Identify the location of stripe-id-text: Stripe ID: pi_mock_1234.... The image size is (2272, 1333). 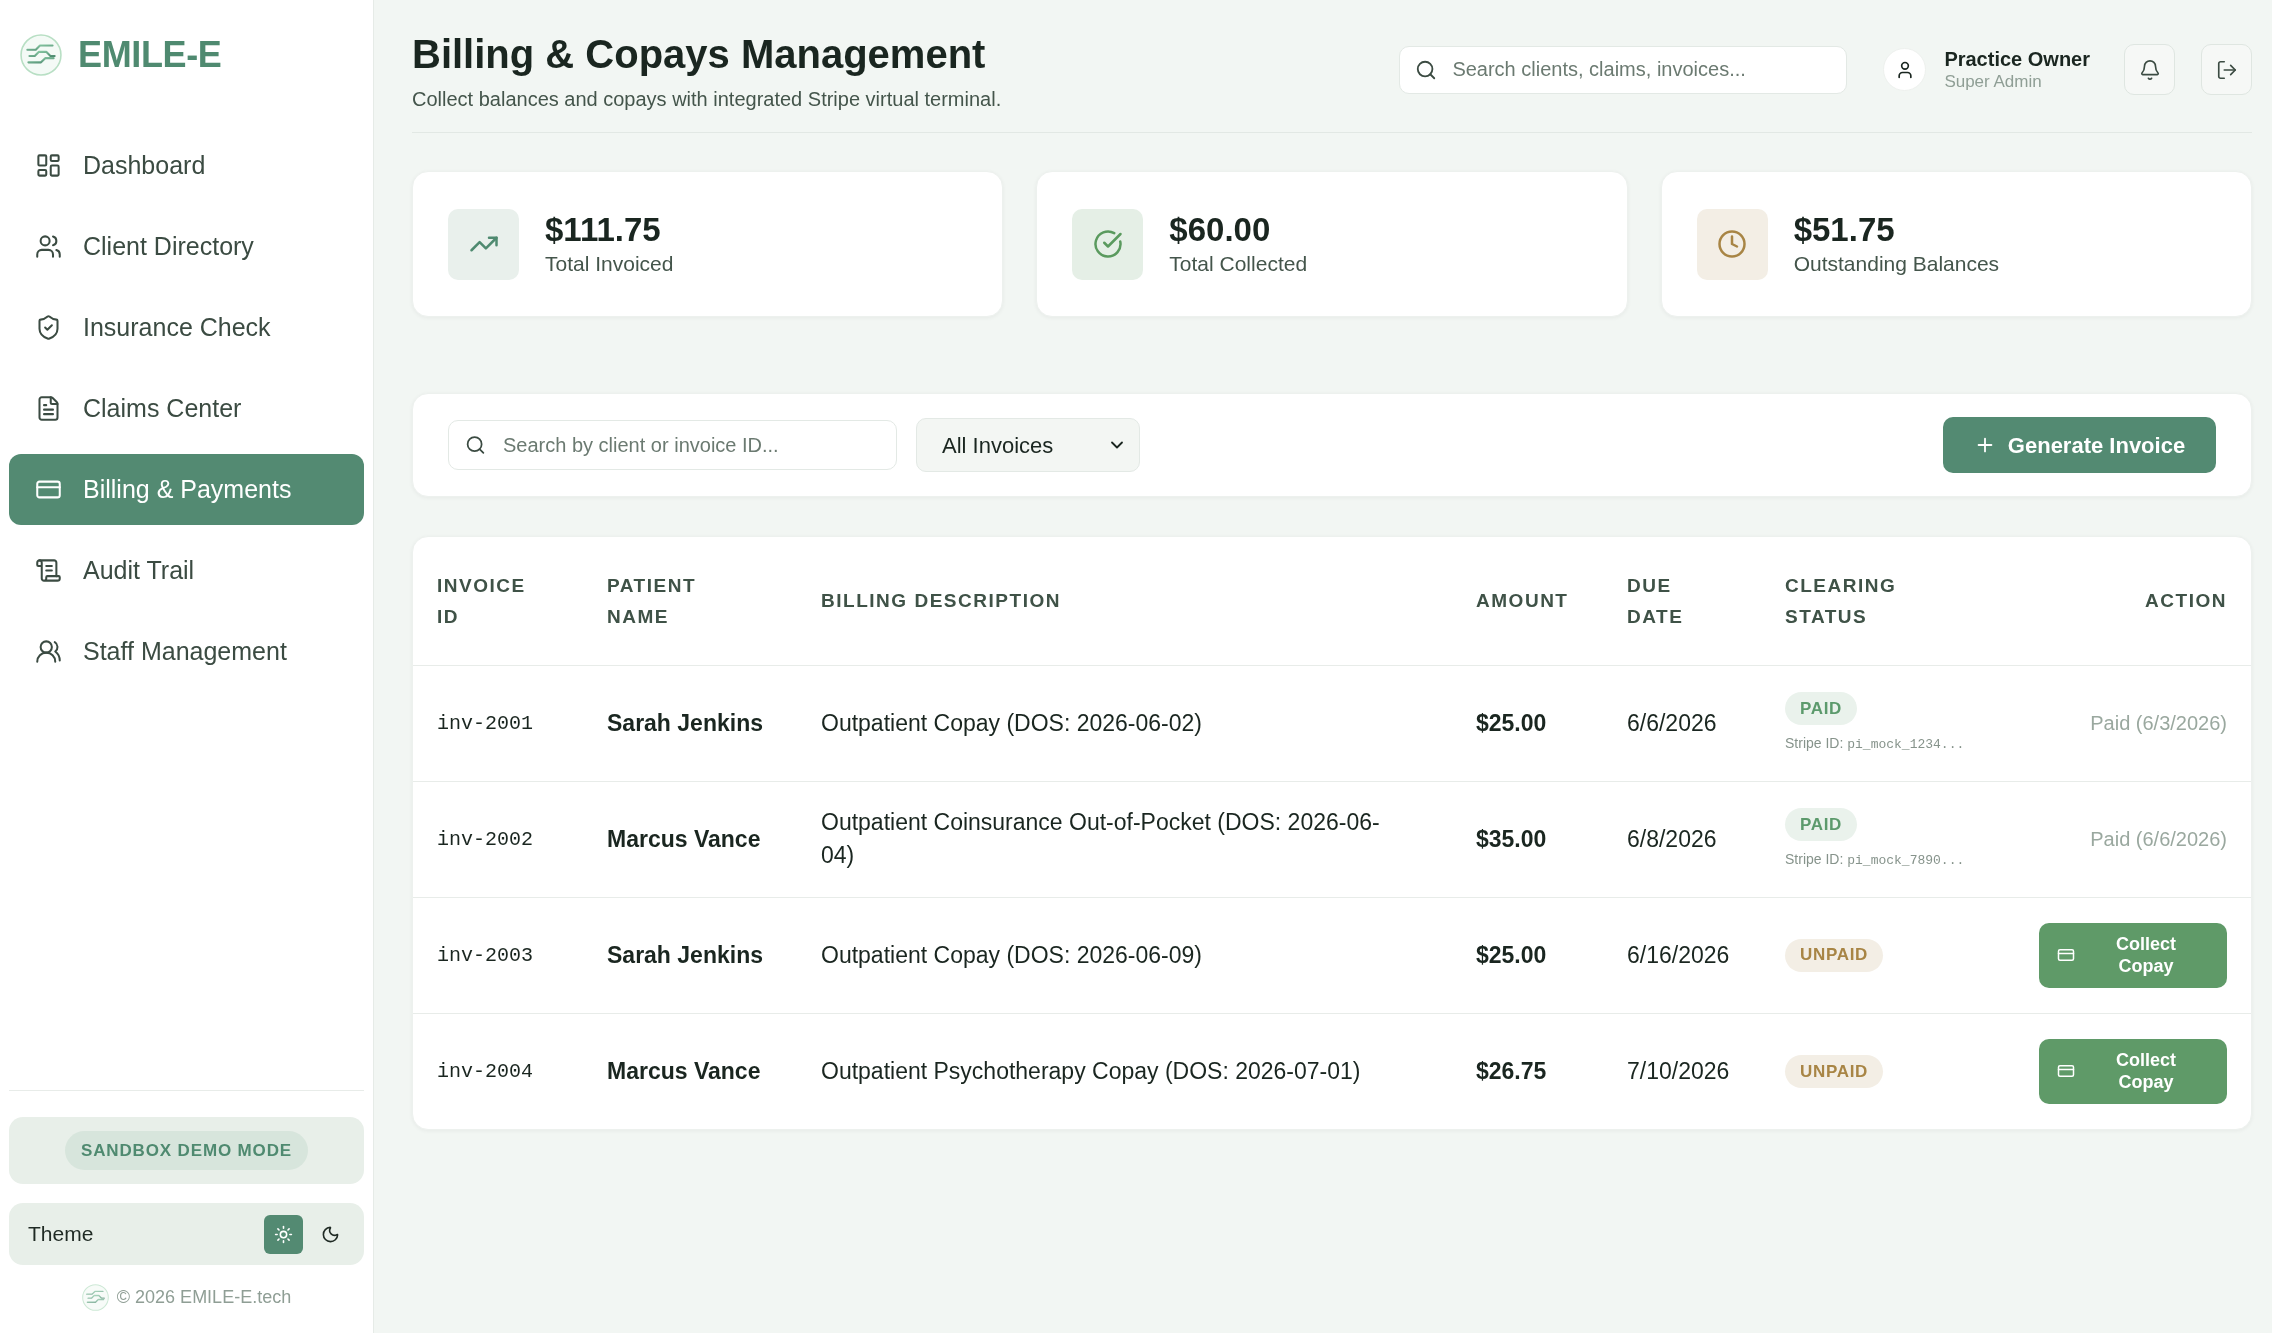
(1875, 743).